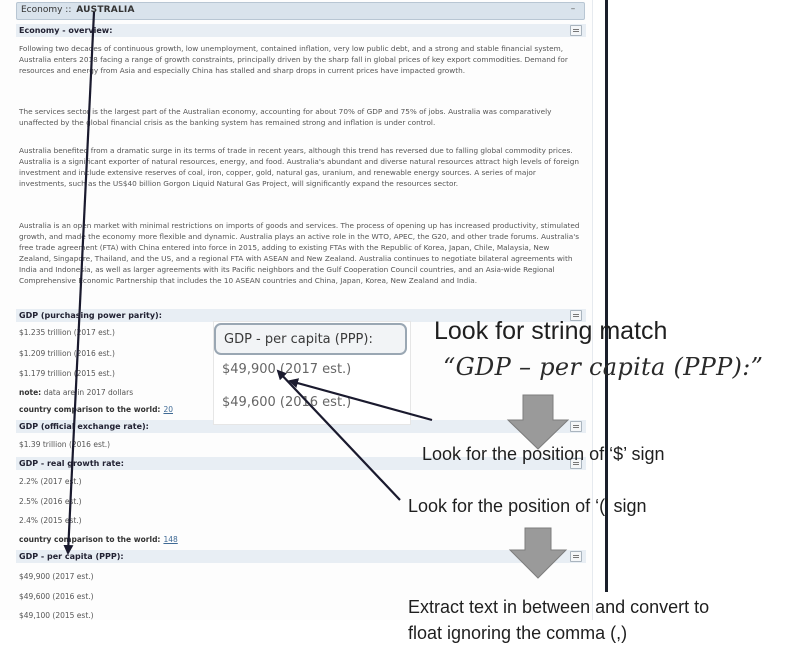  Describe the element at coordinates (603, 367) in the screenshot. I see `step1-match-string: “GDP – per capita (PPP):”` at that location.